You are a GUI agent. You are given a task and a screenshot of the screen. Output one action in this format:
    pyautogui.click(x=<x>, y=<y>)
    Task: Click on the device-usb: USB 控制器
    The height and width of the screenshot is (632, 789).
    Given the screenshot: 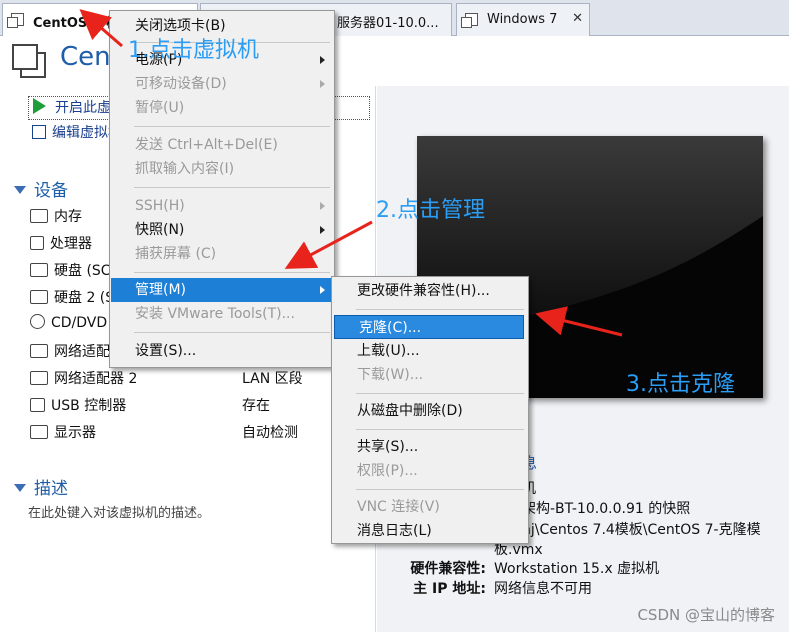 What is the action you would take?
    pyautogui.click(x=78, y=406)
    